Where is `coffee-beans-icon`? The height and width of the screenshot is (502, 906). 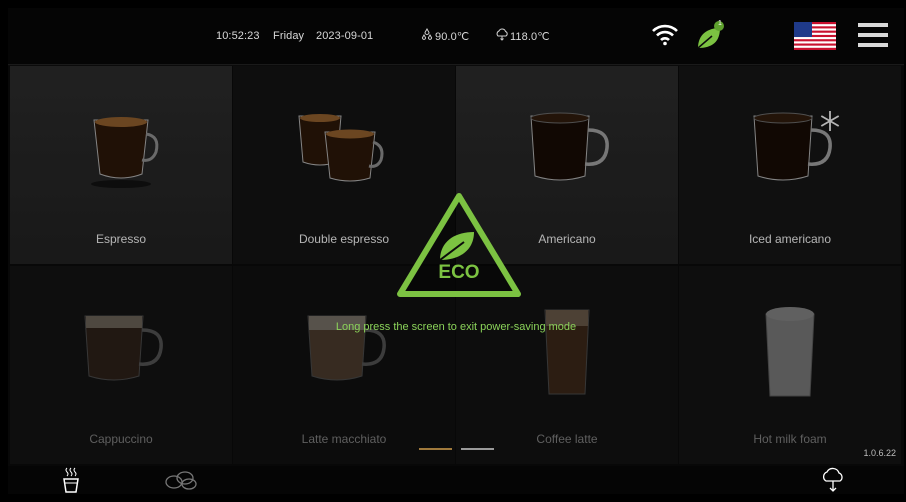 coffee-beans-icon is located at coordinates (181, 480).